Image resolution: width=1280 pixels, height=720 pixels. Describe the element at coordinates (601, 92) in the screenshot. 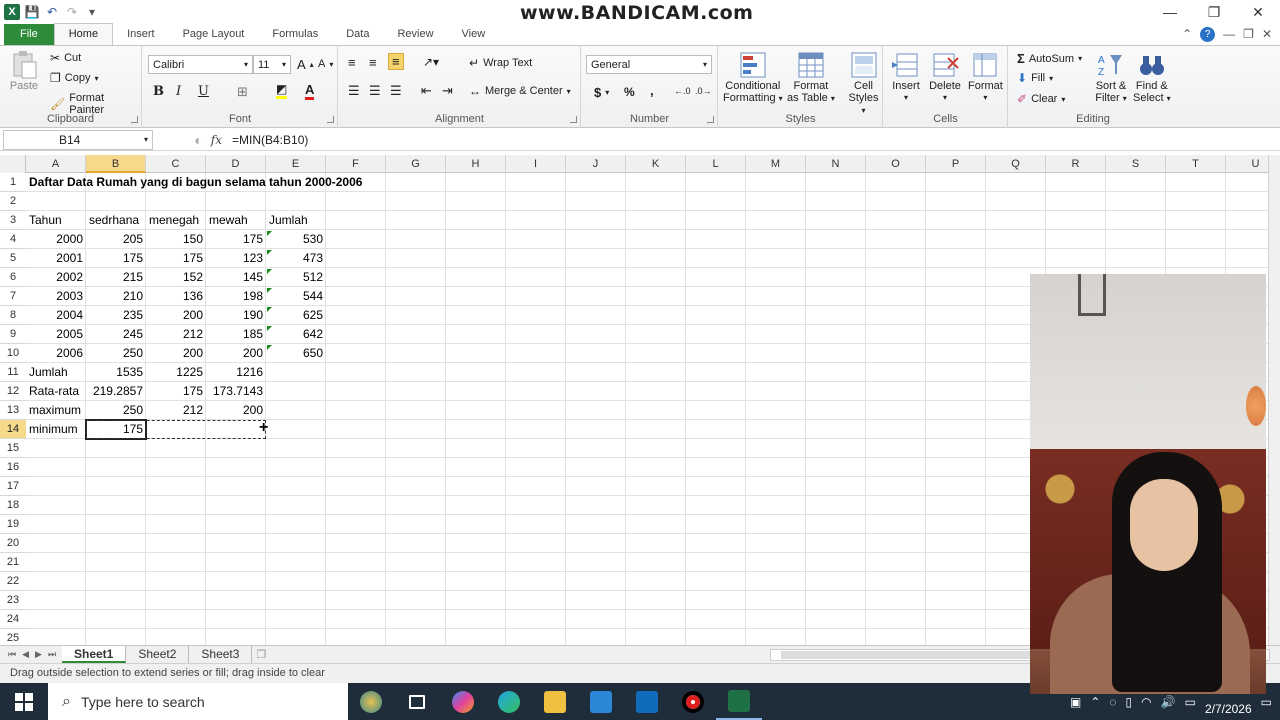

I see `currency-button: $ ▾` at that location.